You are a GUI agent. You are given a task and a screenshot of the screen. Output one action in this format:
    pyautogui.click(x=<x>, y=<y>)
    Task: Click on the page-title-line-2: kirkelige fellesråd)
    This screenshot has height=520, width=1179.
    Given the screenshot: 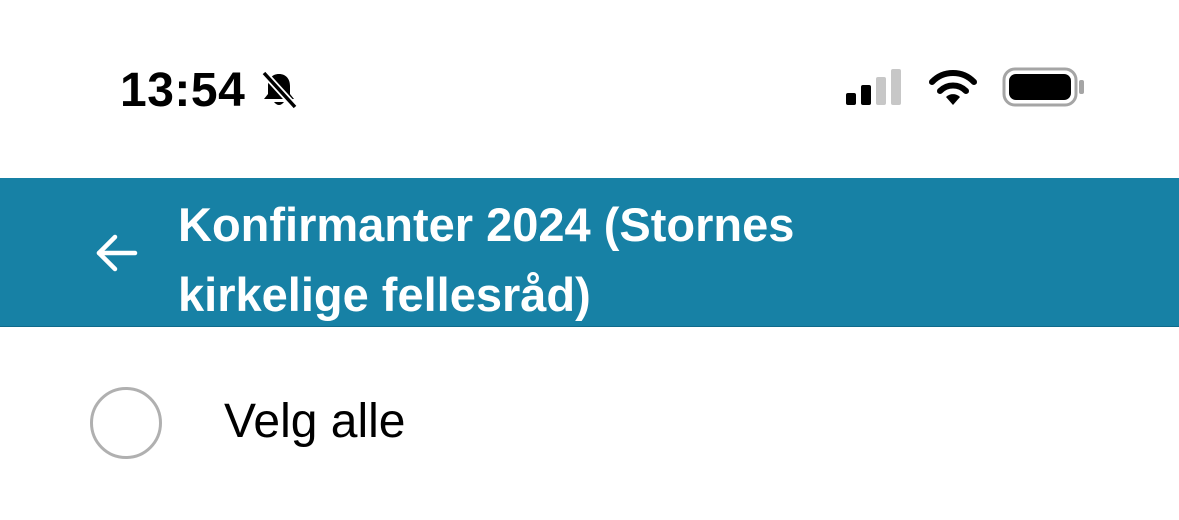 What is the action you would take?
    pyautogui.click(x=384, y=294)
    